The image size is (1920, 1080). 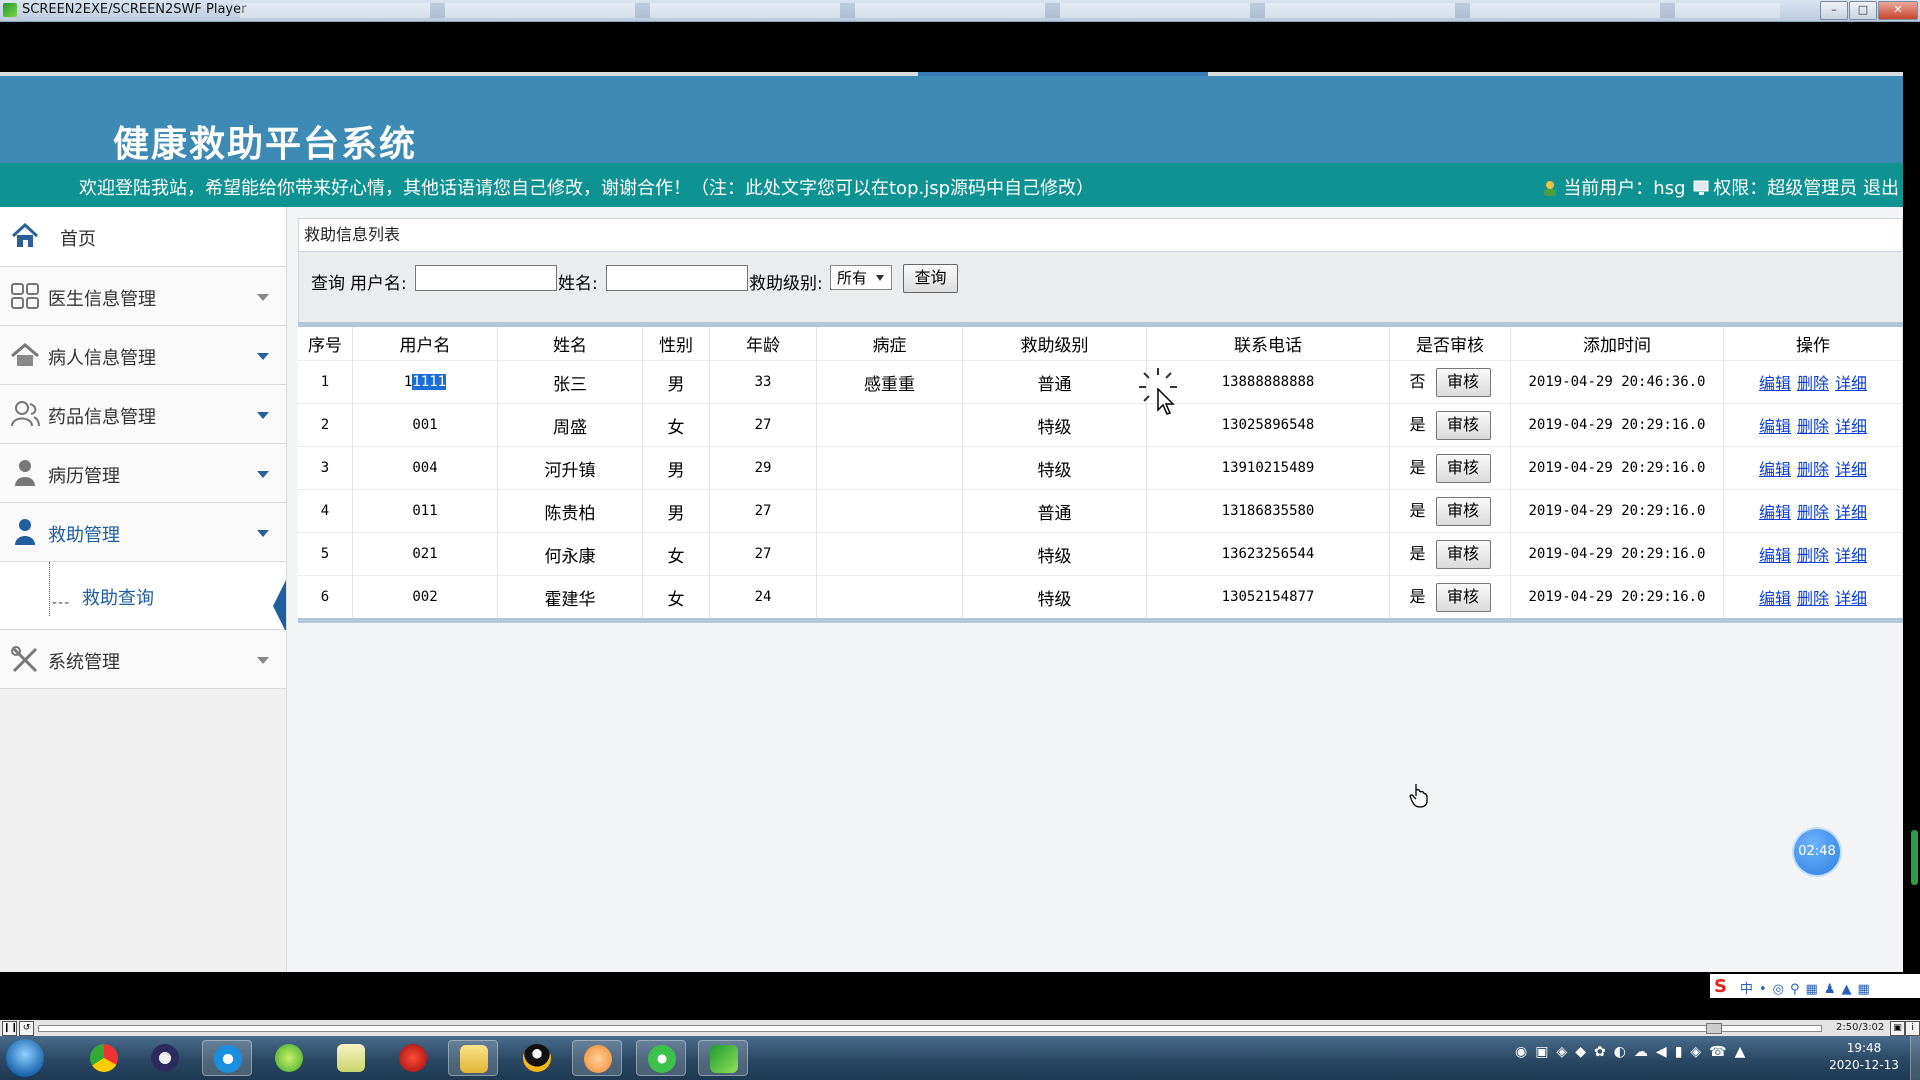 I want to click on taskbar-notepad, so click(x=351, y=1058).